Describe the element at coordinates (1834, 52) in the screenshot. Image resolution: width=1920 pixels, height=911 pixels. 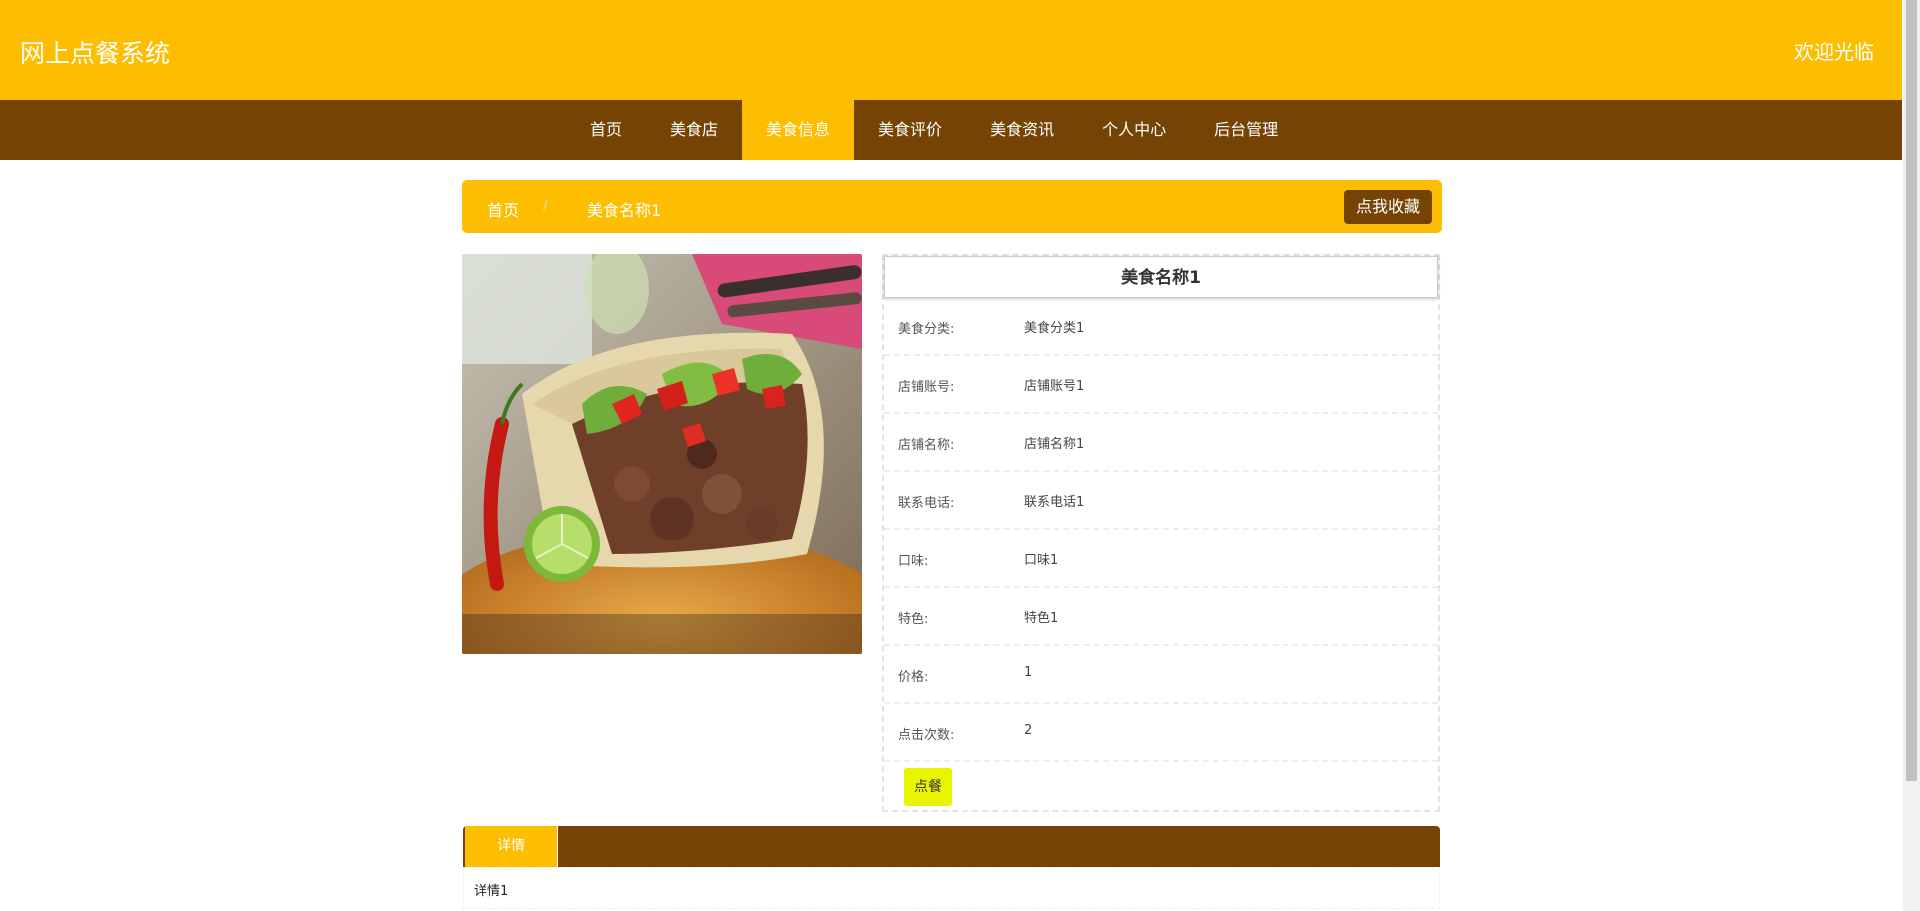
I see `welcome-text: 欢迎光临` at that location.